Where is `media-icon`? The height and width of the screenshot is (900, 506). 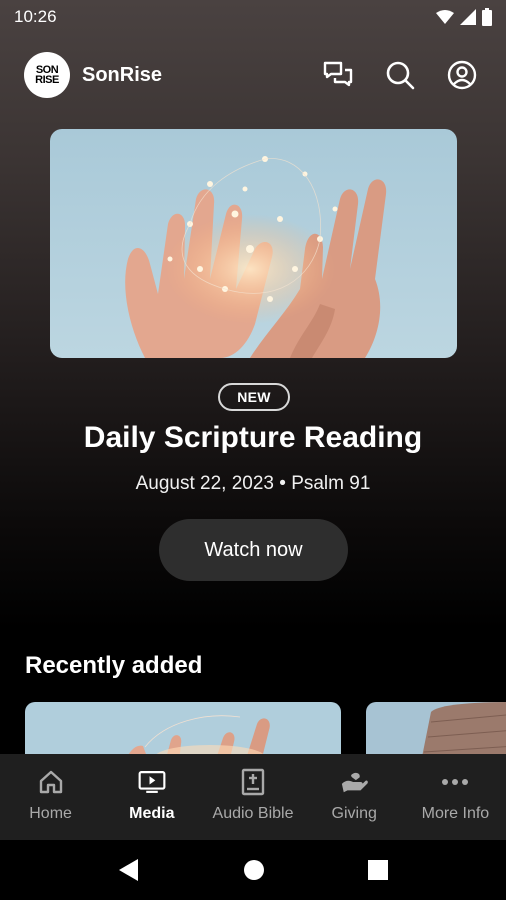 media-icon is located at coordinates (152, 782).